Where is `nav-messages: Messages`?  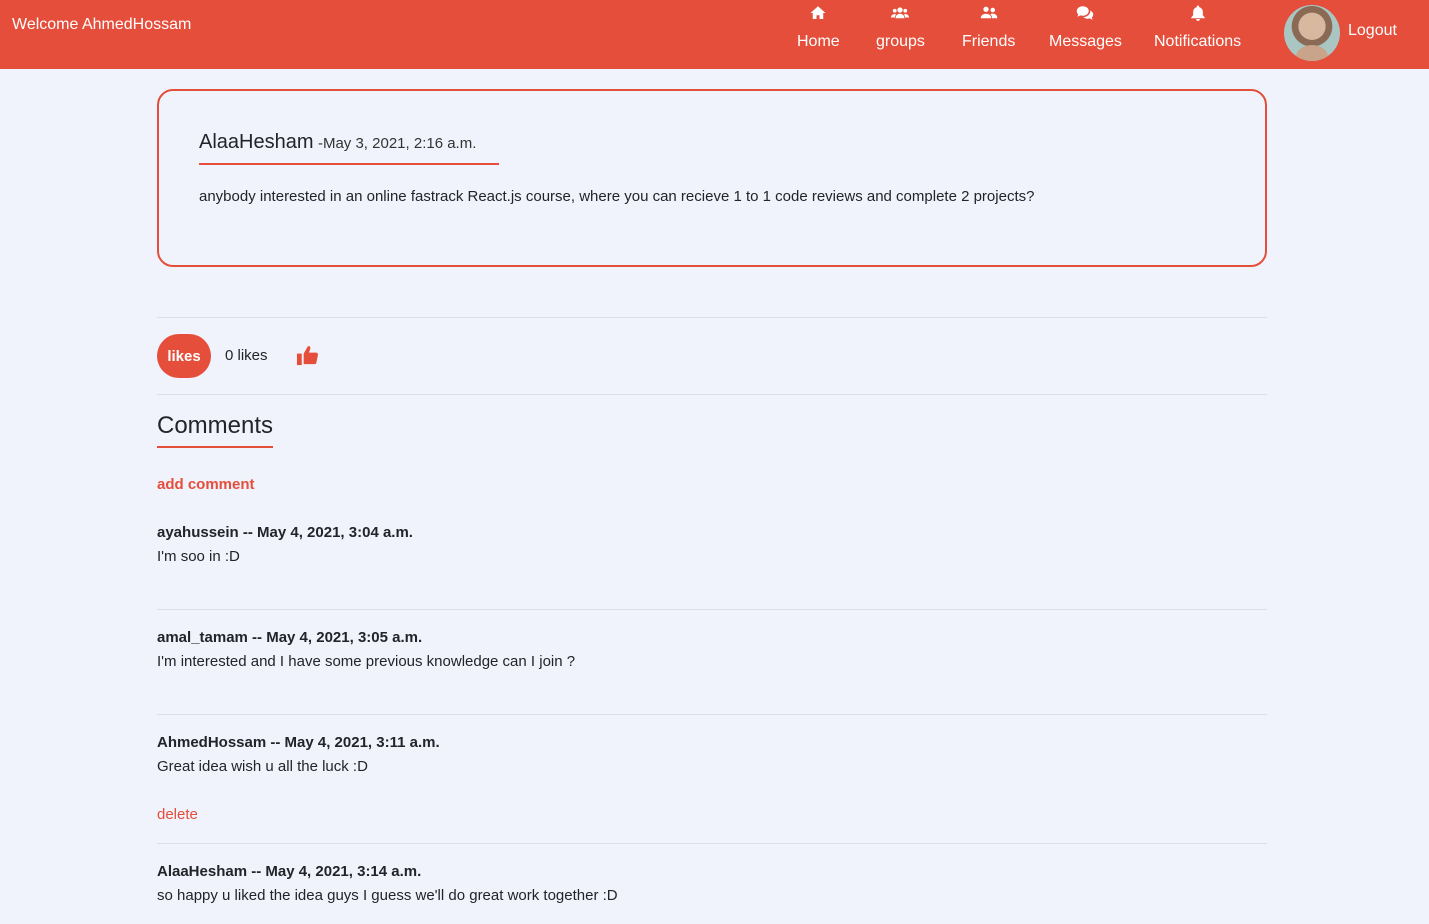 nav-messages: Messages is located at coordinates (1085, 29).